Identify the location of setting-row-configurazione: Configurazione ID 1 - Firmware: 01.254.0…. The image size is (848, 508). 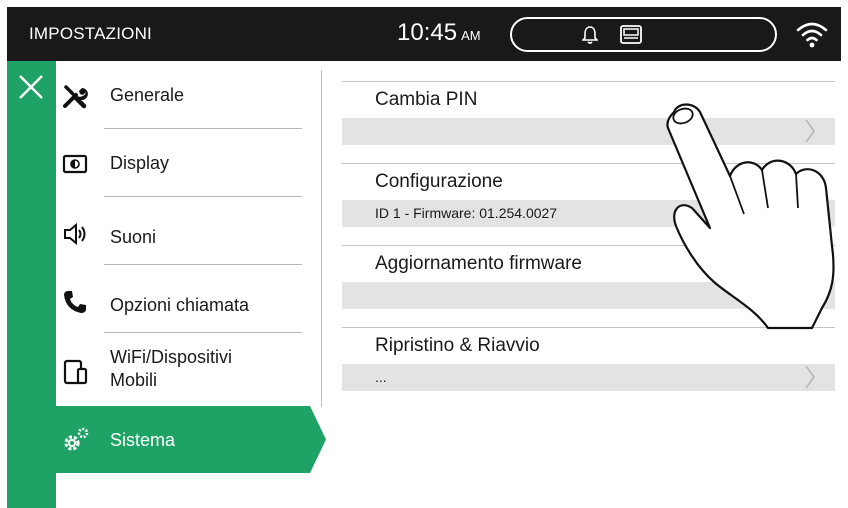
(588, 199).